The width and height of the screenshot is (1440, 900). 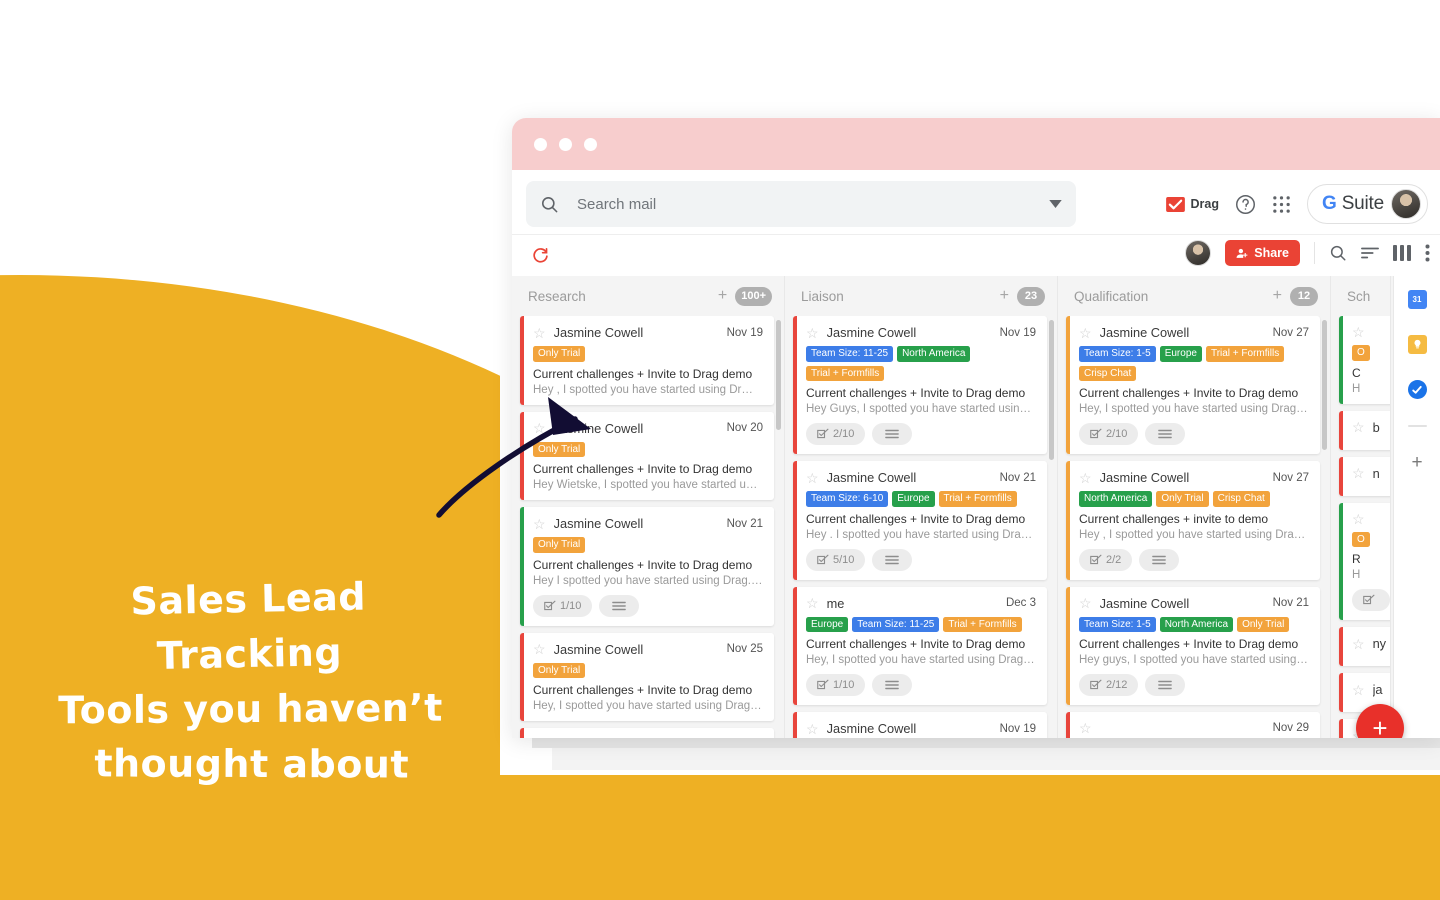 I want to click on checklist-chip: 5/10, so click(x=836, y=559).